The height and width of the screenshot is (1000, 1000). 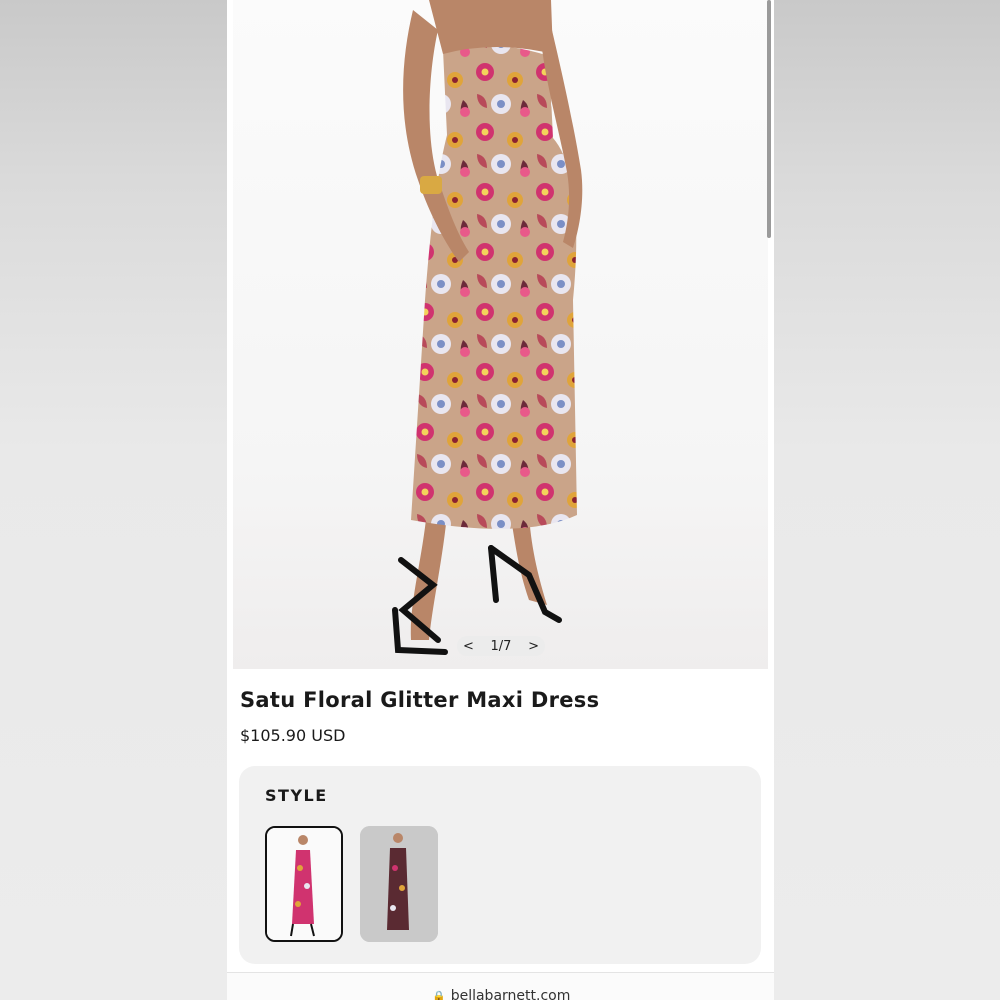 I want to click on browser-address-bar: 🔒 bellabarnett.com, so click(x=500, y=986).